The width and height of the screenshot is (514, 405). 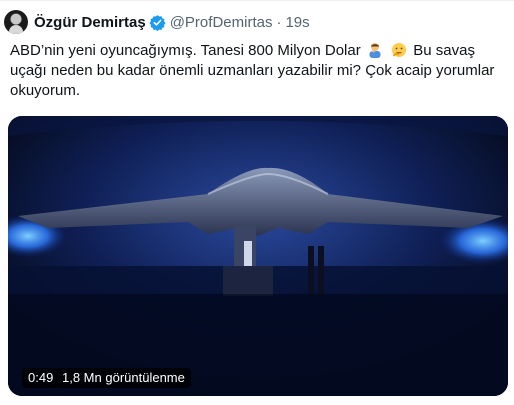 What do you see at coordinates (257, 0) in the screenshot?
I see `divider` at bounding box center [257, 0].